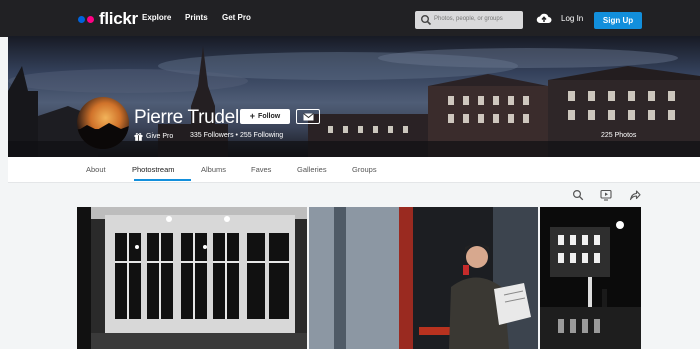 The height and width of the screenshot is (349, 700). I want to click on photo-tile-windows, so click(192, 278).